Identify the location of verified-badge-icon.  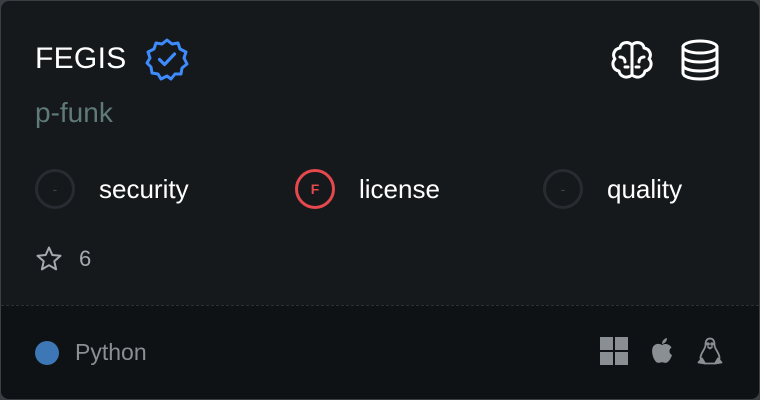
(167, 59).